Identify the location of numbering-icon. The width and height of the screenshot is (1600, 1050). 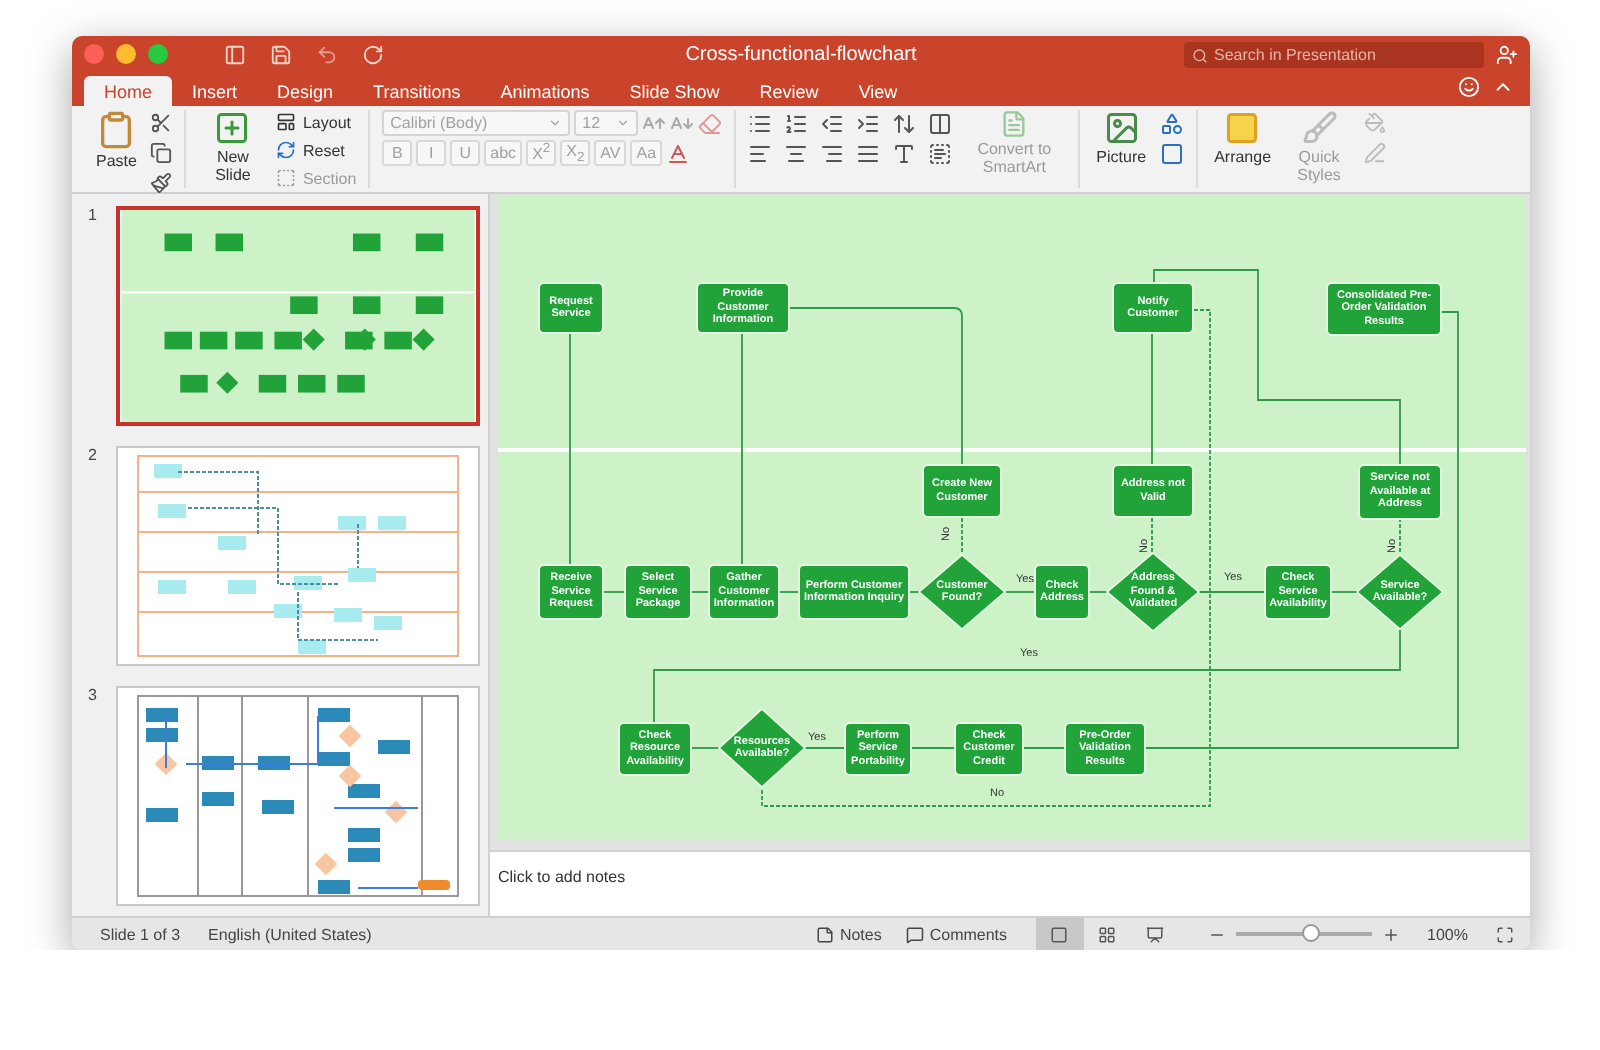
(796, 123).